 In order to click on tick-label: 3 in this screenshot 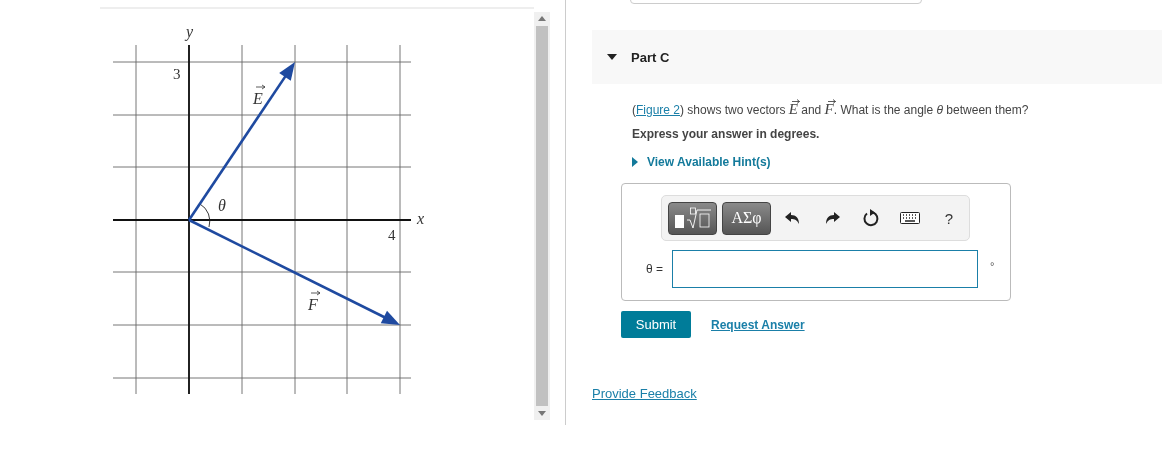, I will do `click(177, 74)`.